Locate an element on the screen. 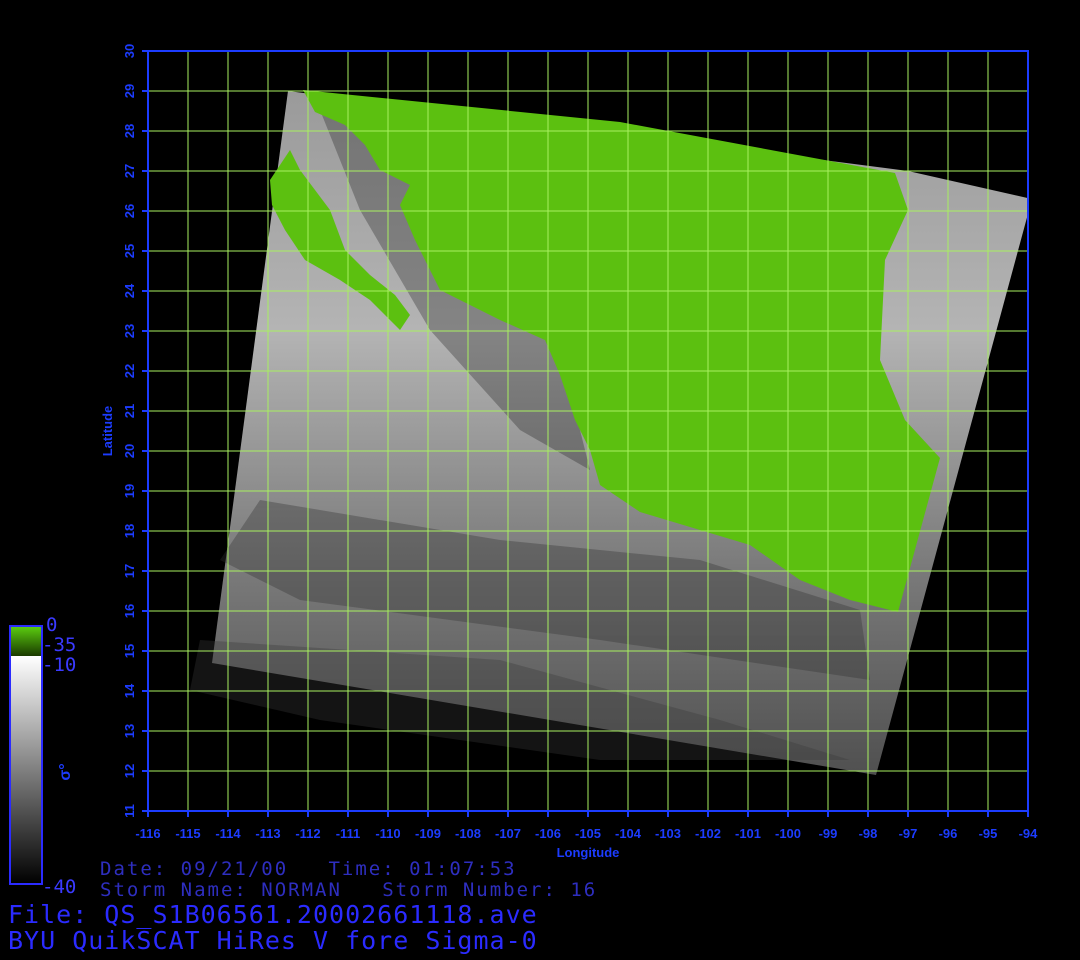 This screenshot has width=1080, height=960. lat-tick-label: 19 is located at coordinates (129, 491).